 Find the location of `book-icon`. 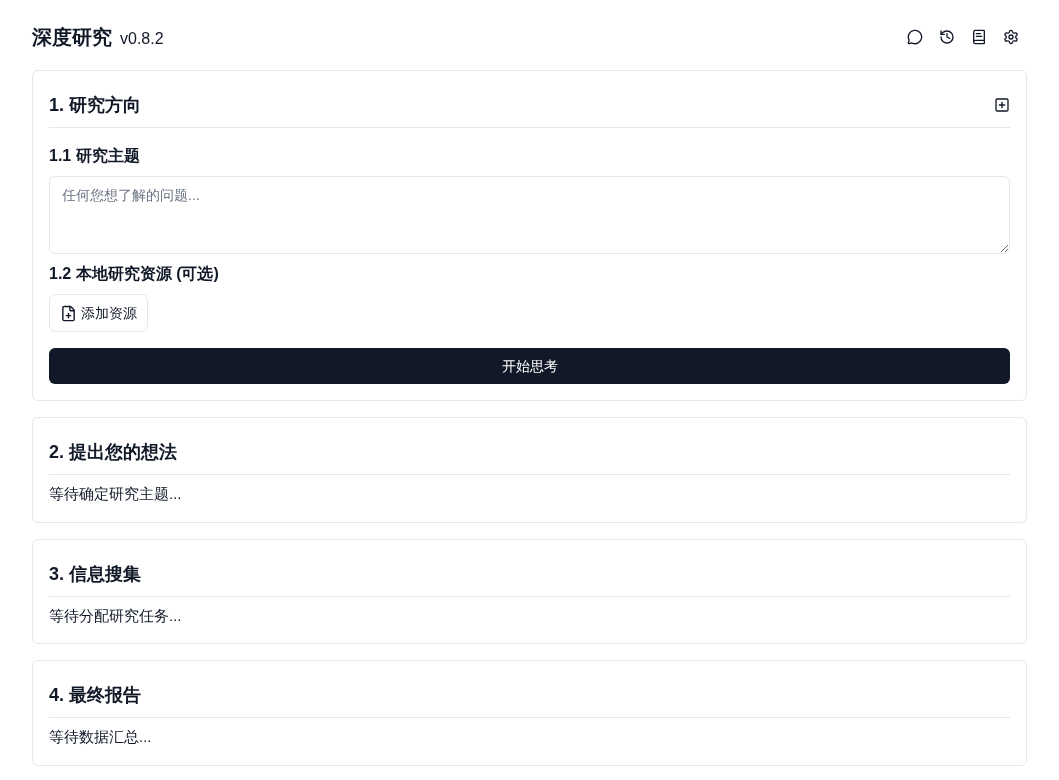

book-icon is located at coordinates (979, 37).